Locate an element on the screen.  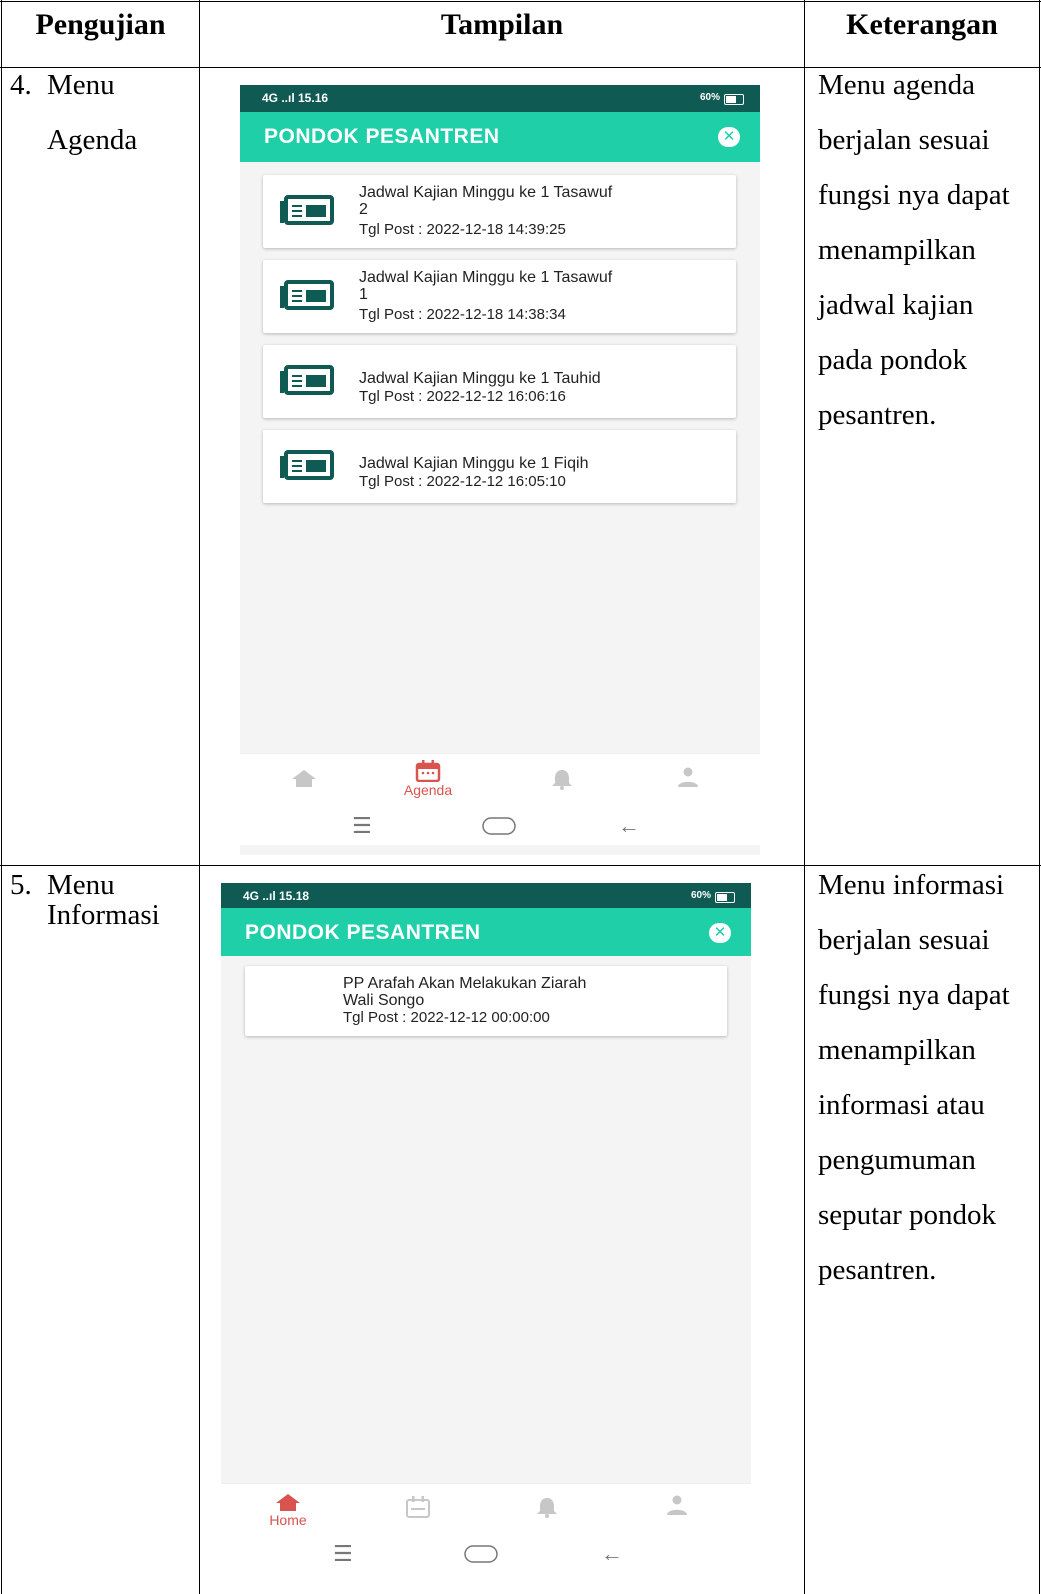
card-post-date: Tgl Post : 2022-12-18 14:39:25 is located at coordinates (462, 229).